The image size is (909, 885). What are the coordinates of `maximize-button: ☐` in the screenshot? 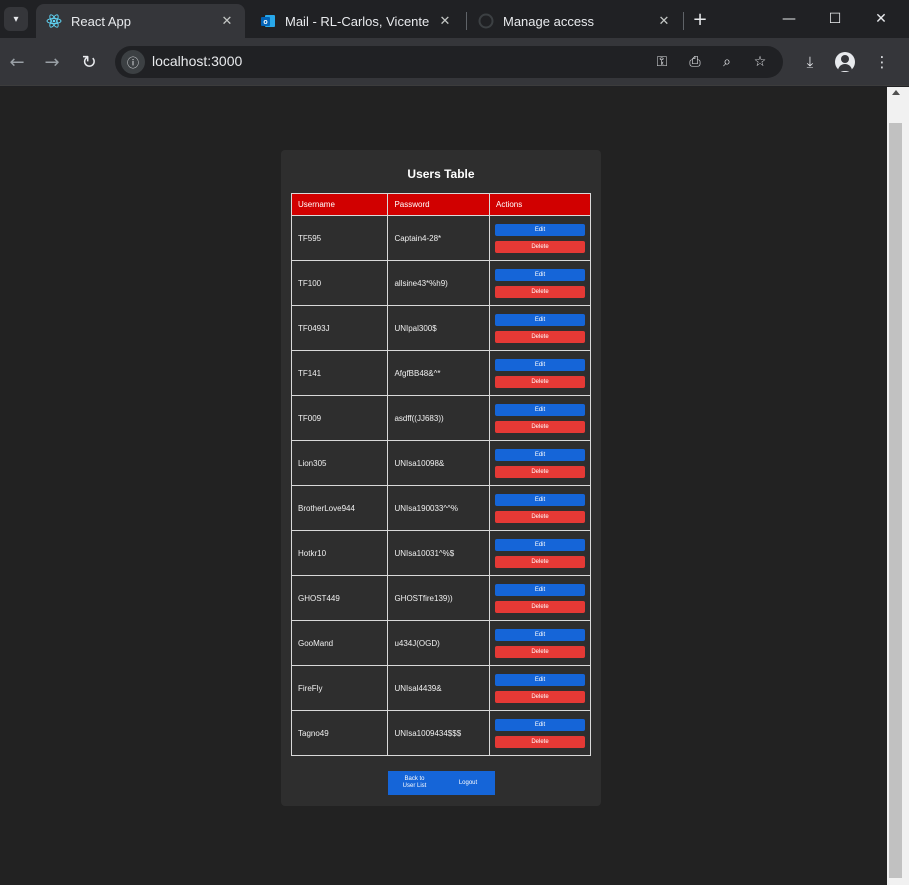 It's located at (835, 19).